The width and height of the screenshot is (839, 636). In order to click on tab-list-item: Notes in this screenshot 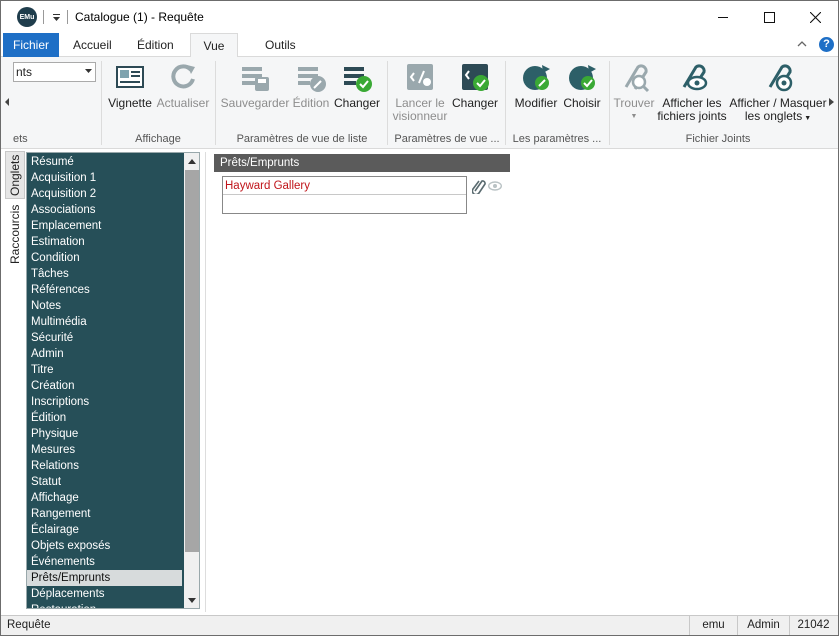, I will do `click(104, 306)`.